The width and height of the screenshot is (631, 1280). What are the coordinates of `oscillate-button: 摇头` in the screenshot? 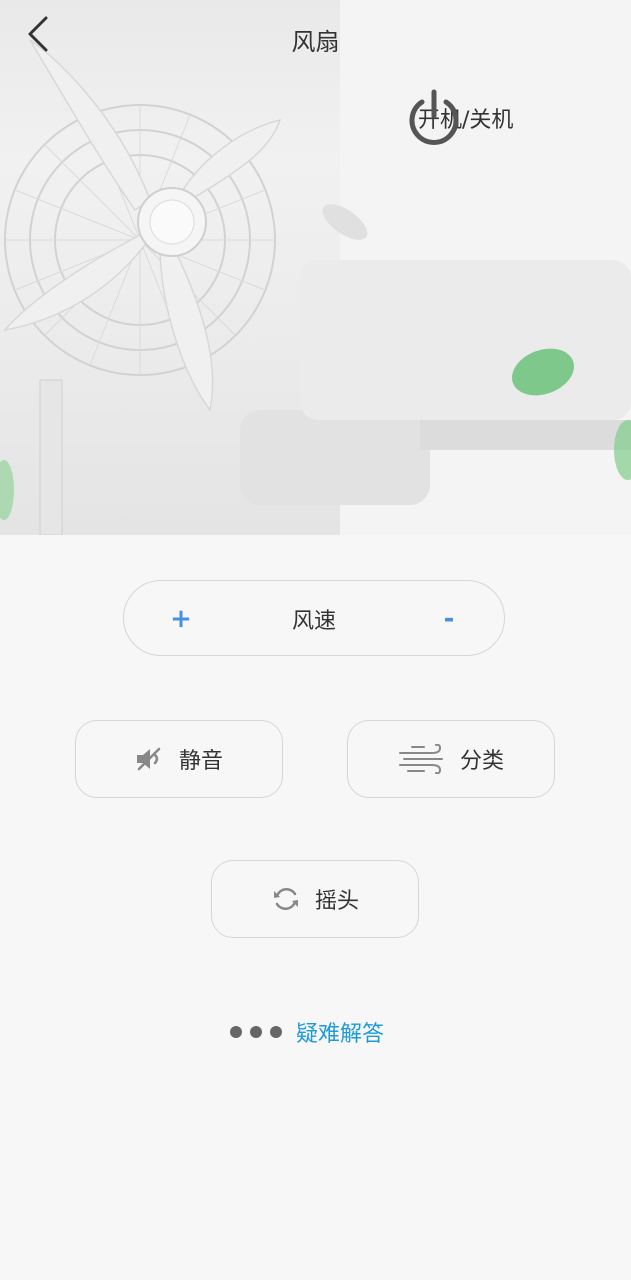 It's located at (315, 899).